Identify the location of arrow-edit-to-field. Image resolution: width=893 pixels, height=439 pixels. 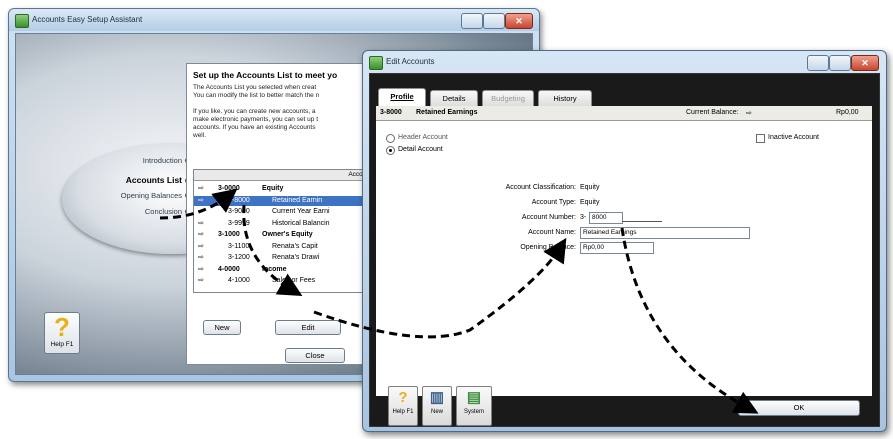
(440, 288).